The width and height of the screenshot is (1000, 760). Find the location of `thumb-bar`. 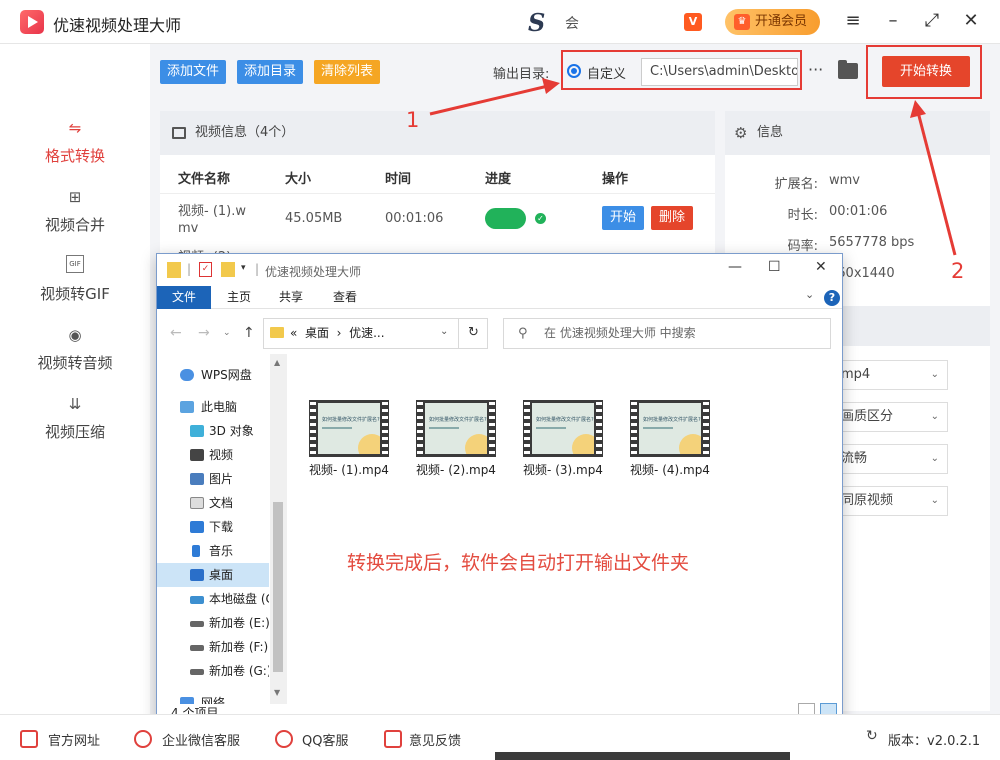

thumb-bar is located at coordinates (337, 428).